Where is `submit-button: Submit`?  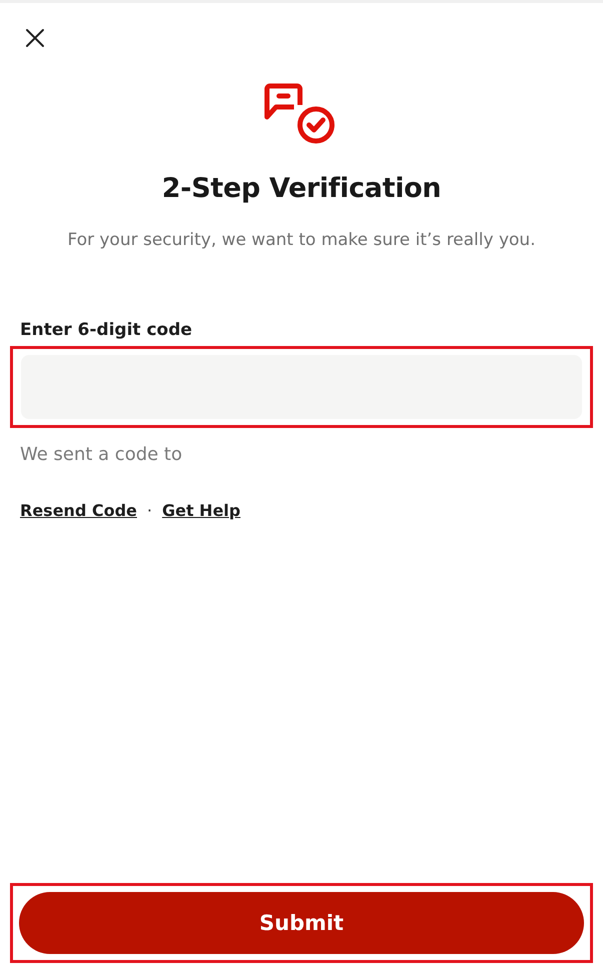
submit-button: Submit is located at coordinates (301, 923).